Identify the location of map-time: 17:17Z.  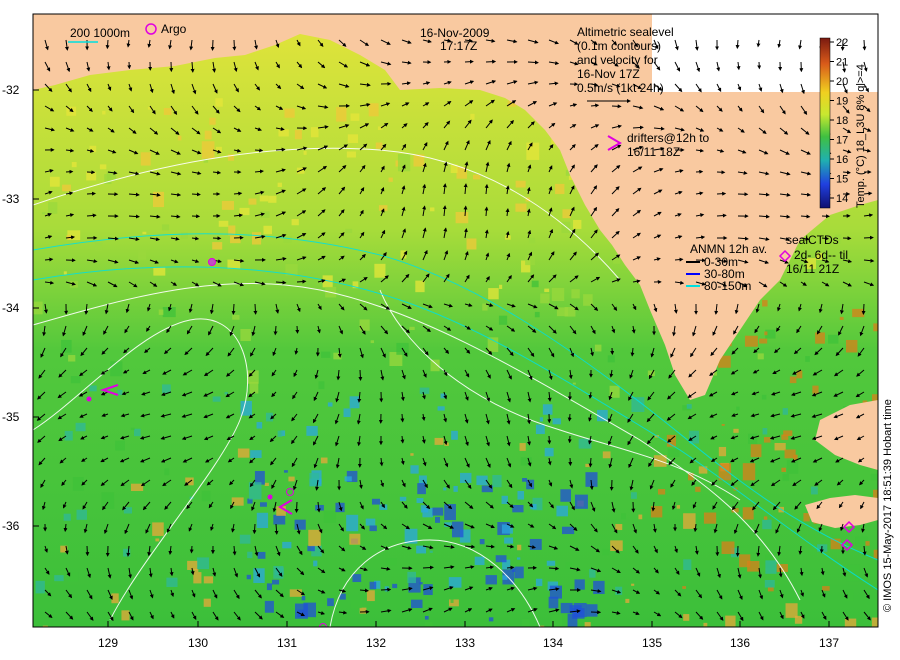
(458, 46).